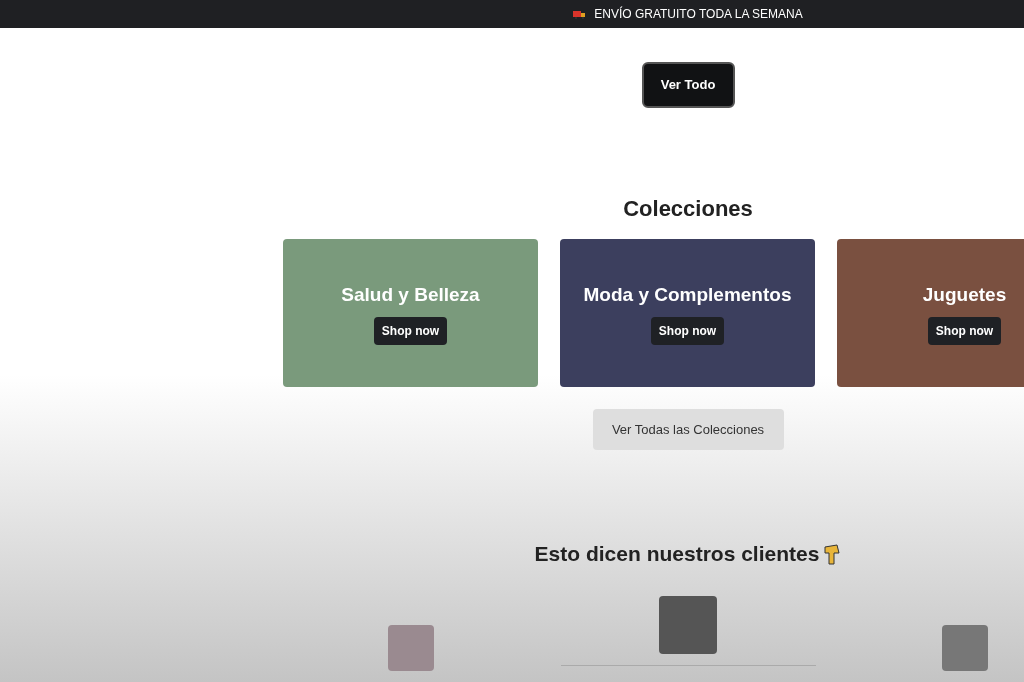 This screenshot has height=682, width=1024. Describe the element at coordinates (410, 313) in the screenshot. I see `collection-card: Salud y Belleza Shop now` at that location.